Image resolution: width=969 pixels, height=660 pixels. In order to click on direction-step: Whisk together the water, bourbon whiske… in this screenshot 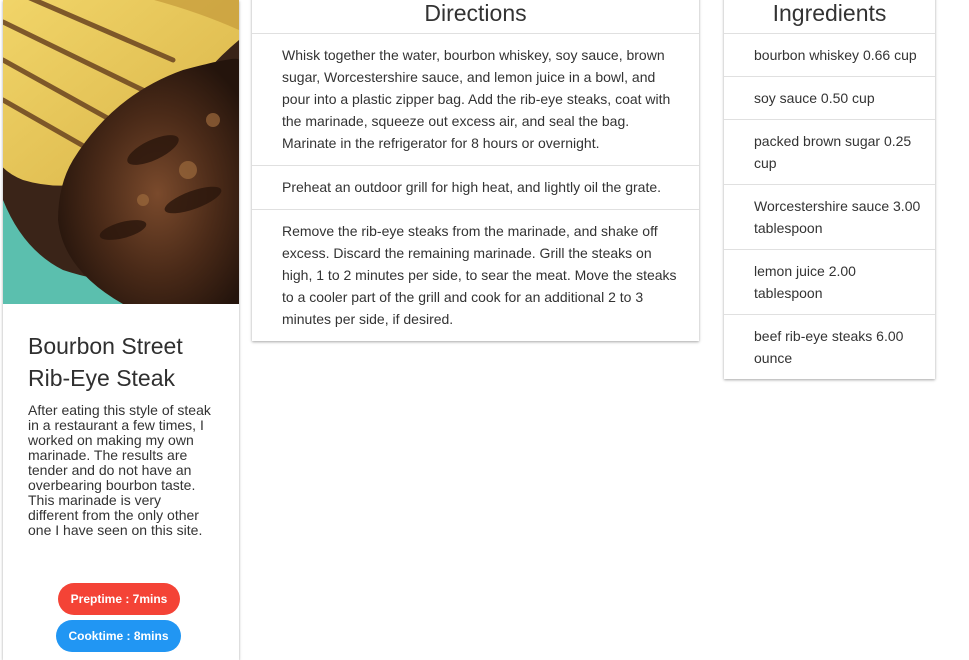, I will do `click(475, 100)`.